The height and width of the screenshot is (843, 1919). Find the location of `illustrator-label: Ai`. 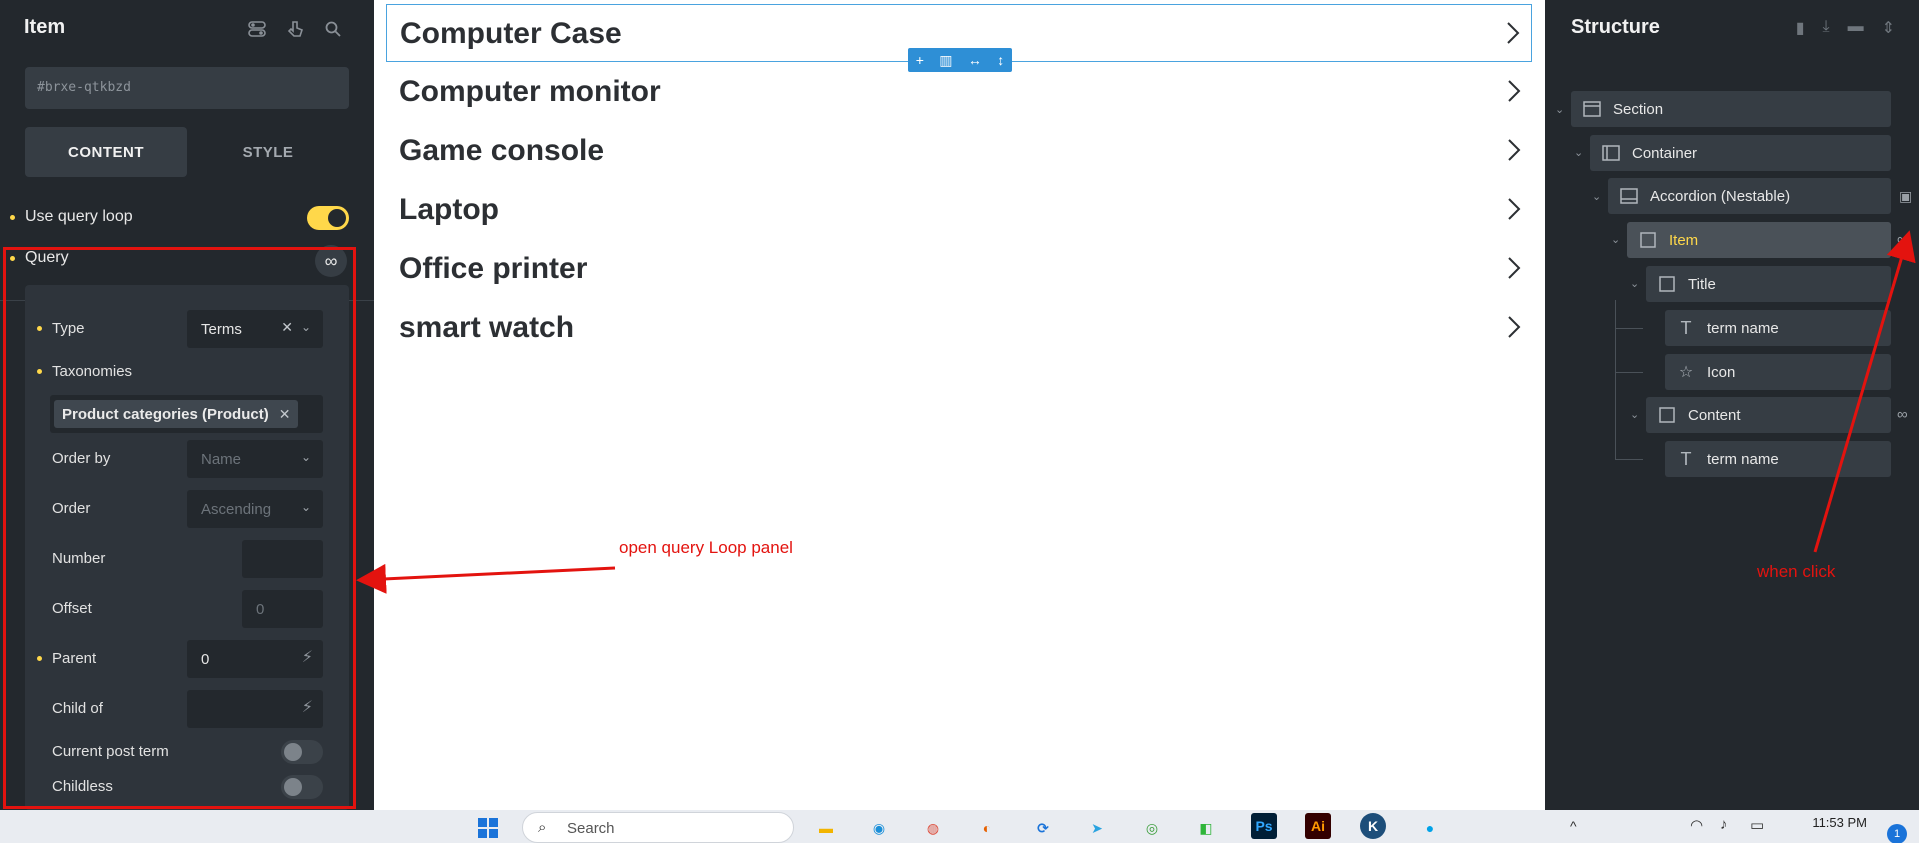

illustrator-label: Ai is located at coordinates (1318, 826).